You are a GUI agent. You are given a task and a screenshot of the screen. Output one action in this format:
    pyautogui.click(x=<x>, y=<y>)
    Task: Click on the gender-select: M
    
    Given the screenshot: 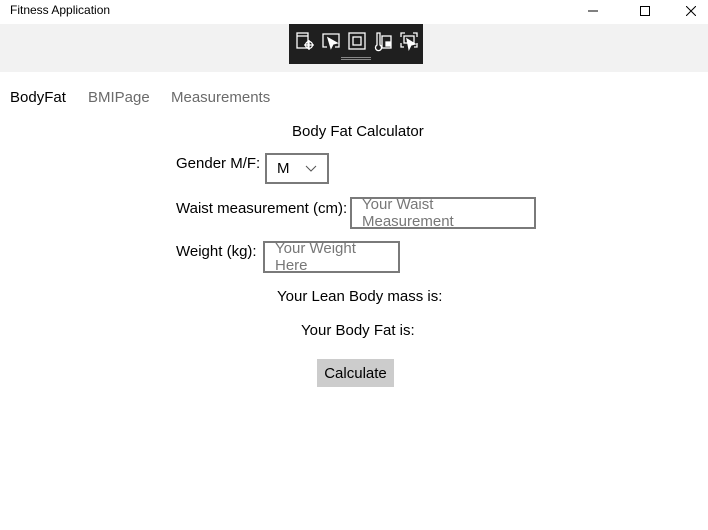 What is the action you would take?
    pyautogui.click(x=297, y=168)
    